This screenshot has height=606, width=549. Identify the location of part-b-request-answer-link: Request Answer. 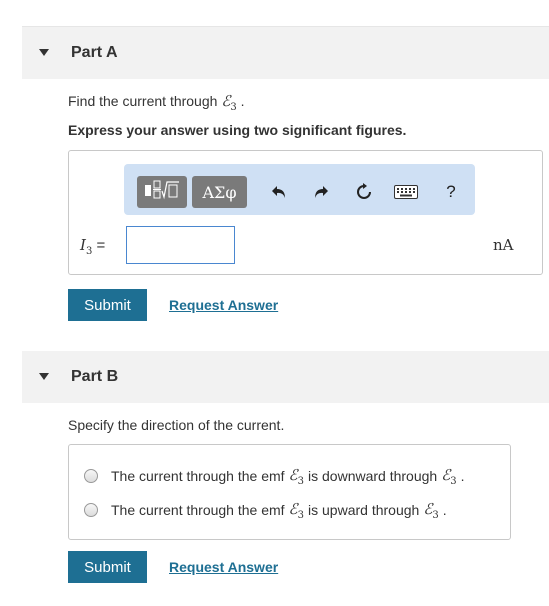
(223, 567).